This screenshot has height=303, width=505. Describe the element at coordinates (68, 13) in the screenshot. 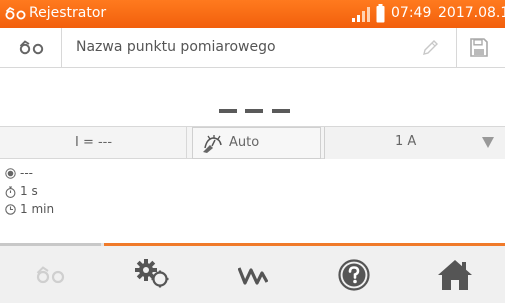

I see `app-title: Rejestrator` at that location.